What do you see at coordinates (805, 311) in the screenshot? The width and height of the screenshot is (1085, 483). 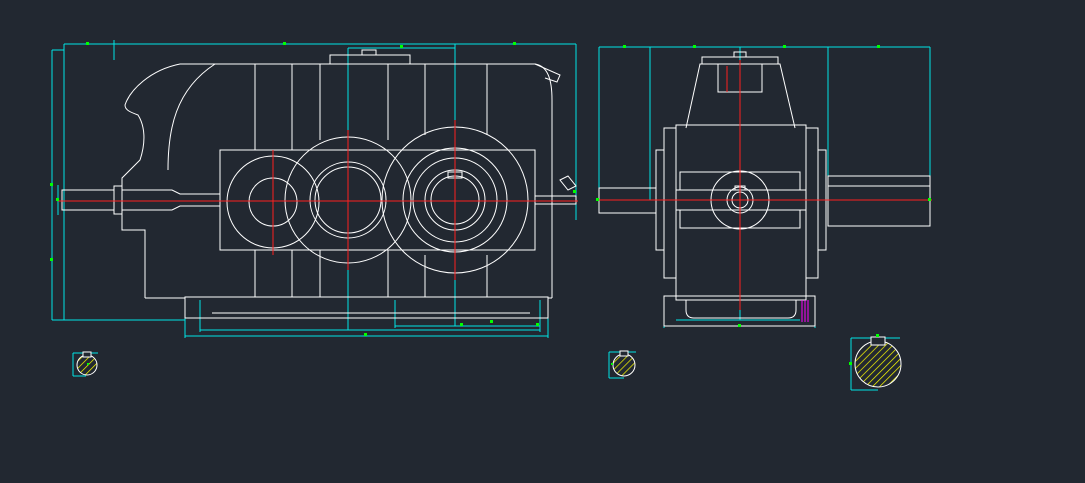 I see `side-accent` at bounding box center [805, 311].